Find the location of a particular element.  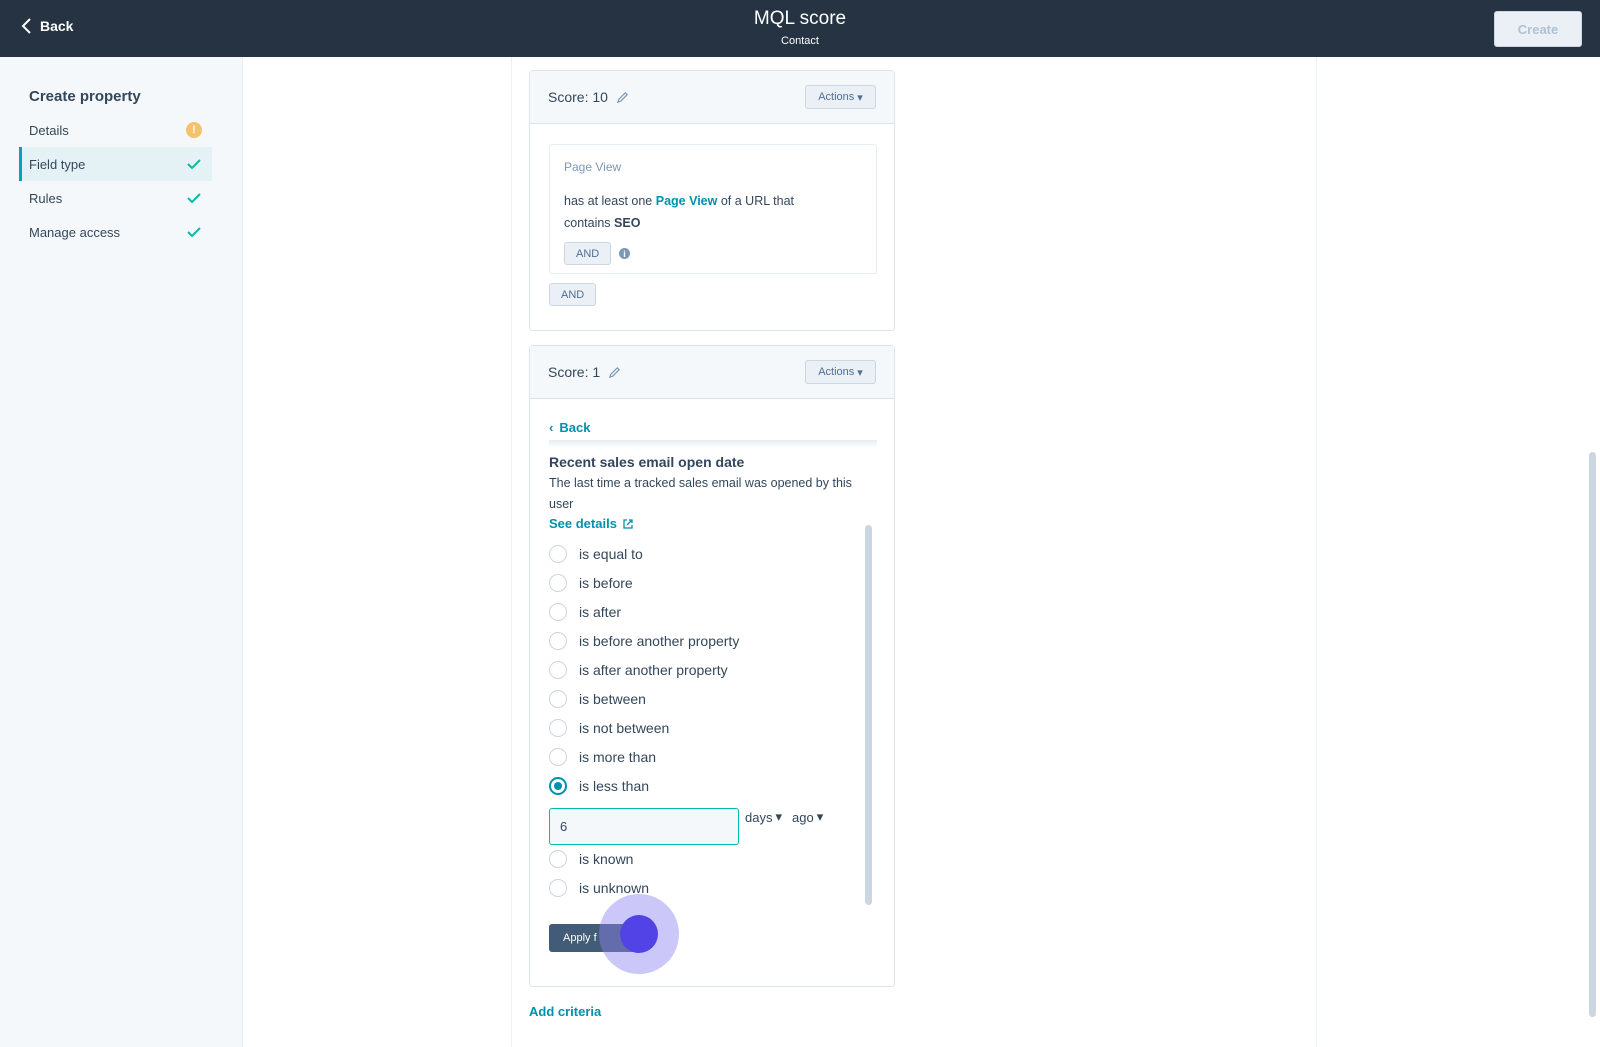

option-label: is known is located at coordinates (606, 859).